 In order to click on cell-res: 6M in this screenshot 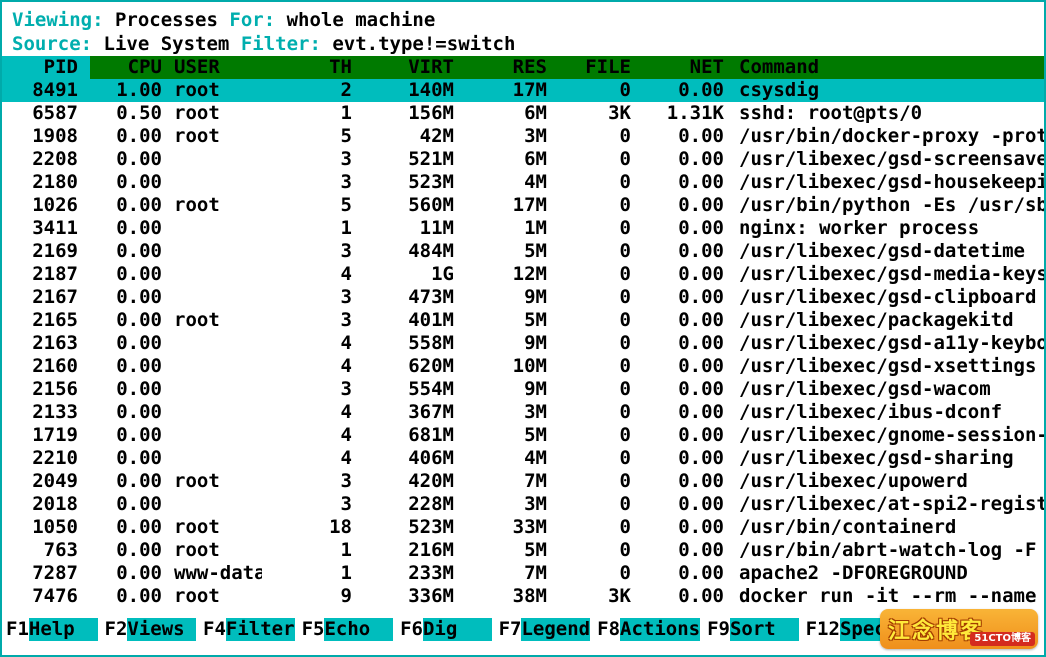, I will do `click(535, 113)`.